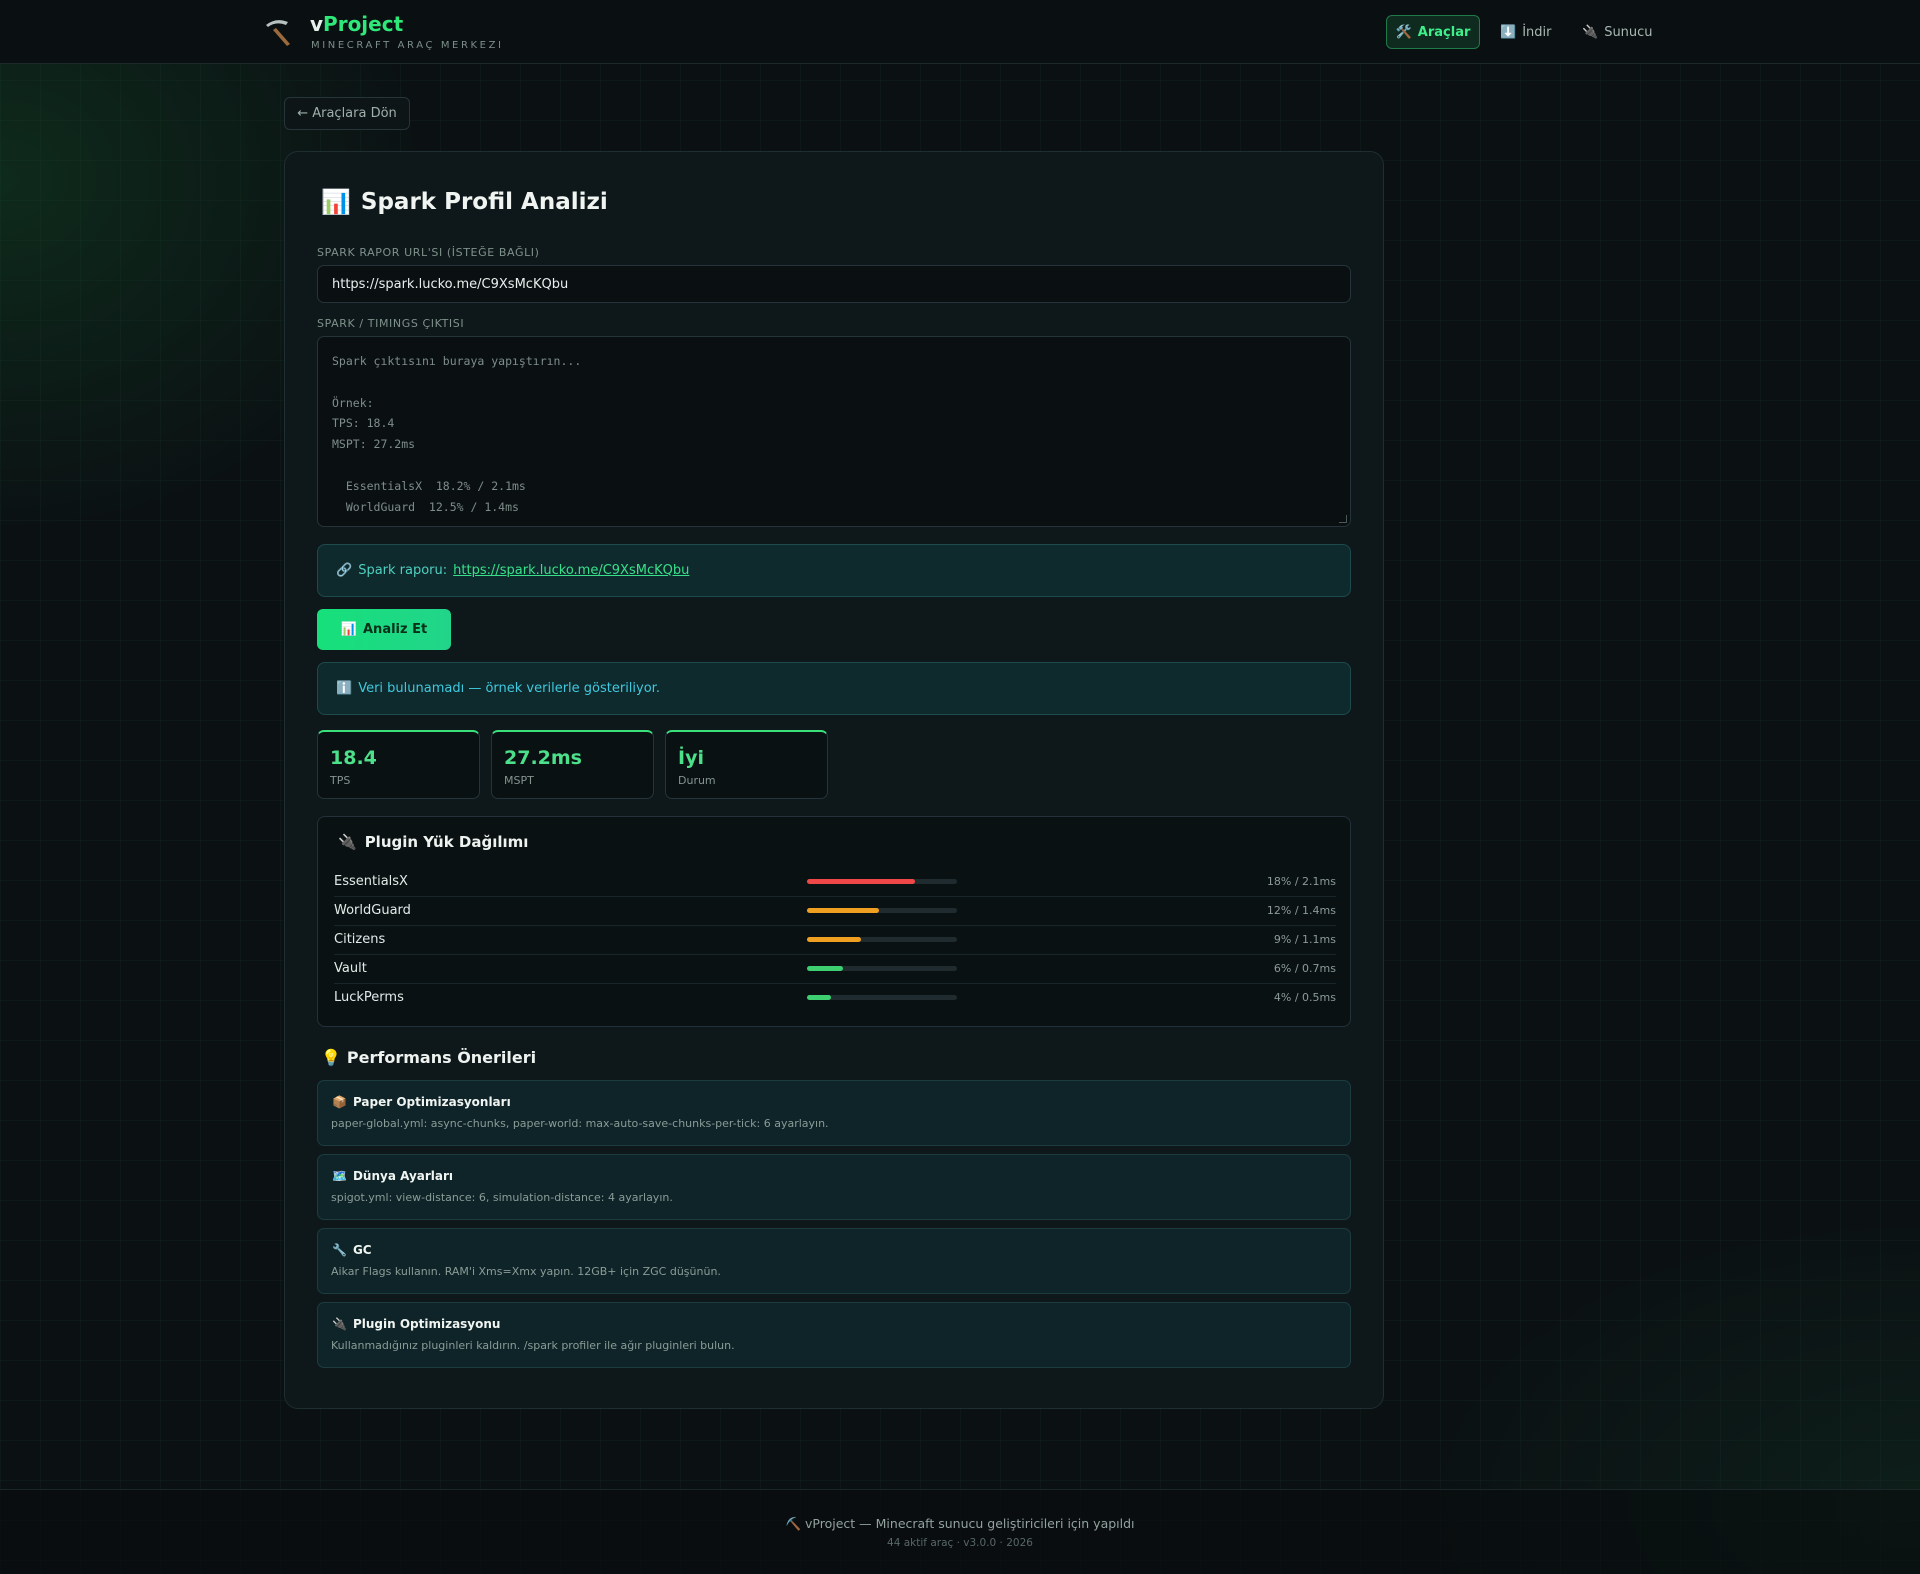 This screenshot has height=1574, width=1920. What do you see at coordinates (339, 1324) in the screenshot?
I see `recommendation-icon: 🔌` at bounding box center [339, 1324].